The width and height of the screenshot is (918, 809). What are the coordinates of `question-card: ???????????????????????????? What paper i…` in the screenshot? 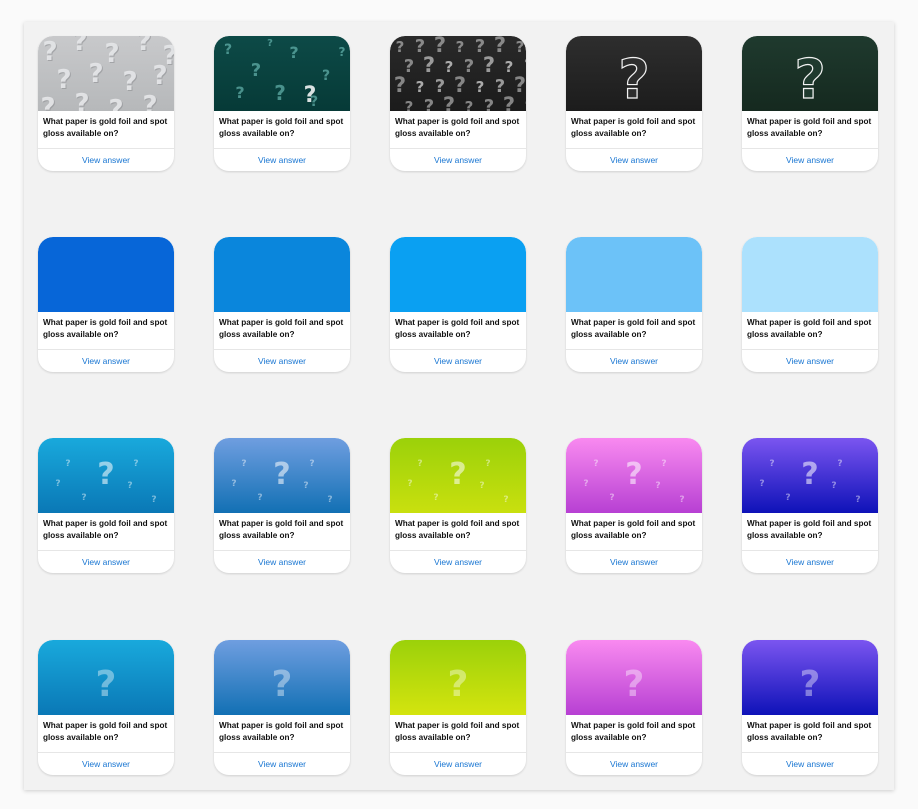 It's located at (458, 103).